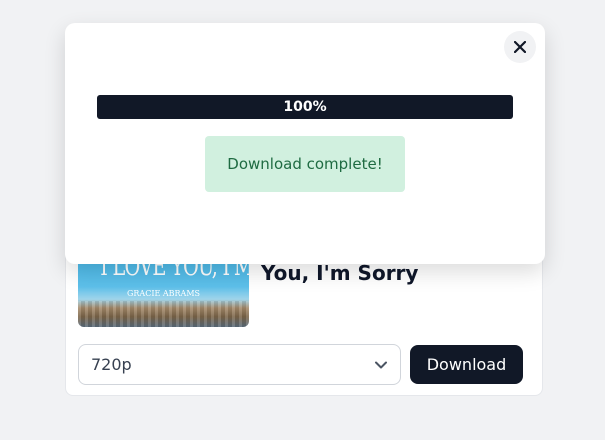 The image size is (605, 440). I want to click on quality-select-value: 720p, so click(111, 364).